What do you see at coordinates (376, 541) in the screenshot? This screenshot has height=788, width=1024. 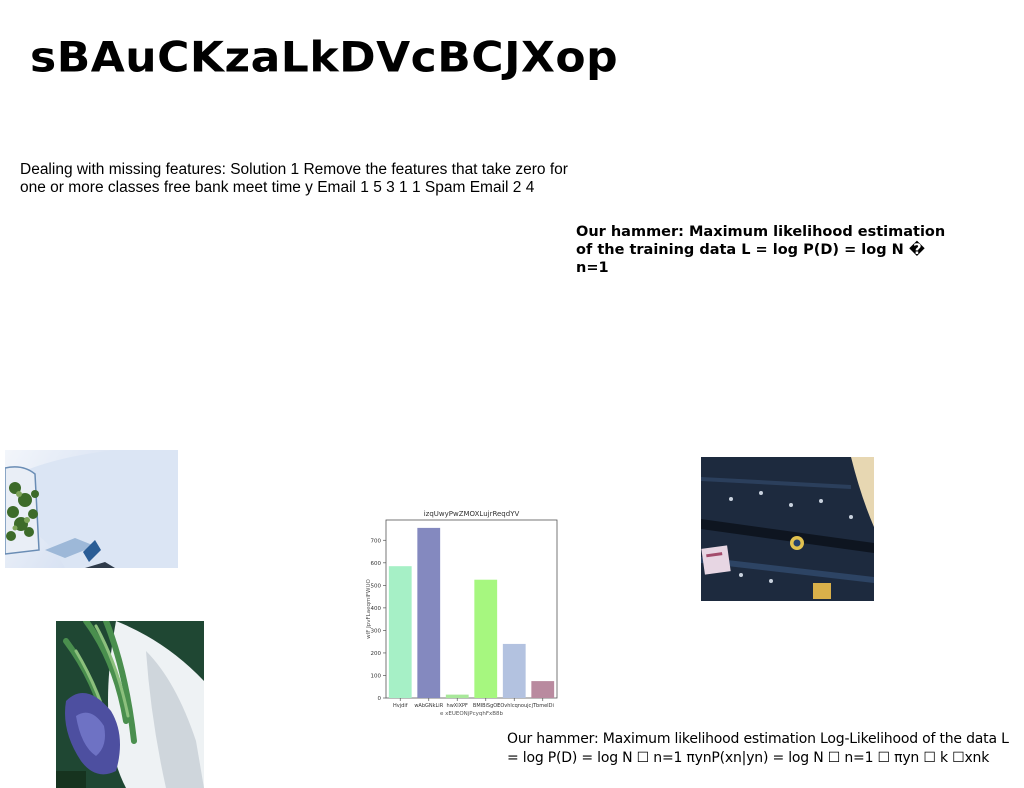 I see `y-tick-label: 700` at bounding box center [376, 541].